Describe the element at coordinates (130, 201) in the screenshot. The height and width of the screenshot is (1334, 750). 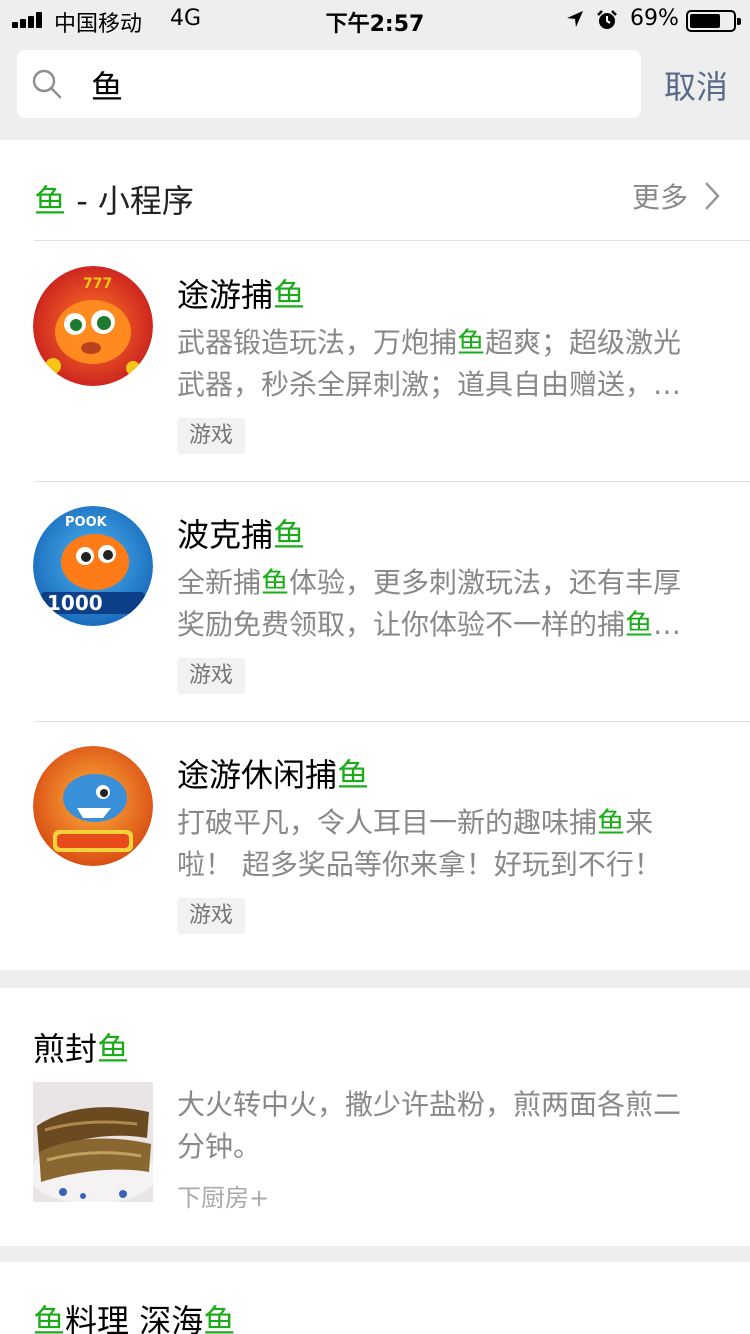
I see `section-title: - 小程序` at that location.